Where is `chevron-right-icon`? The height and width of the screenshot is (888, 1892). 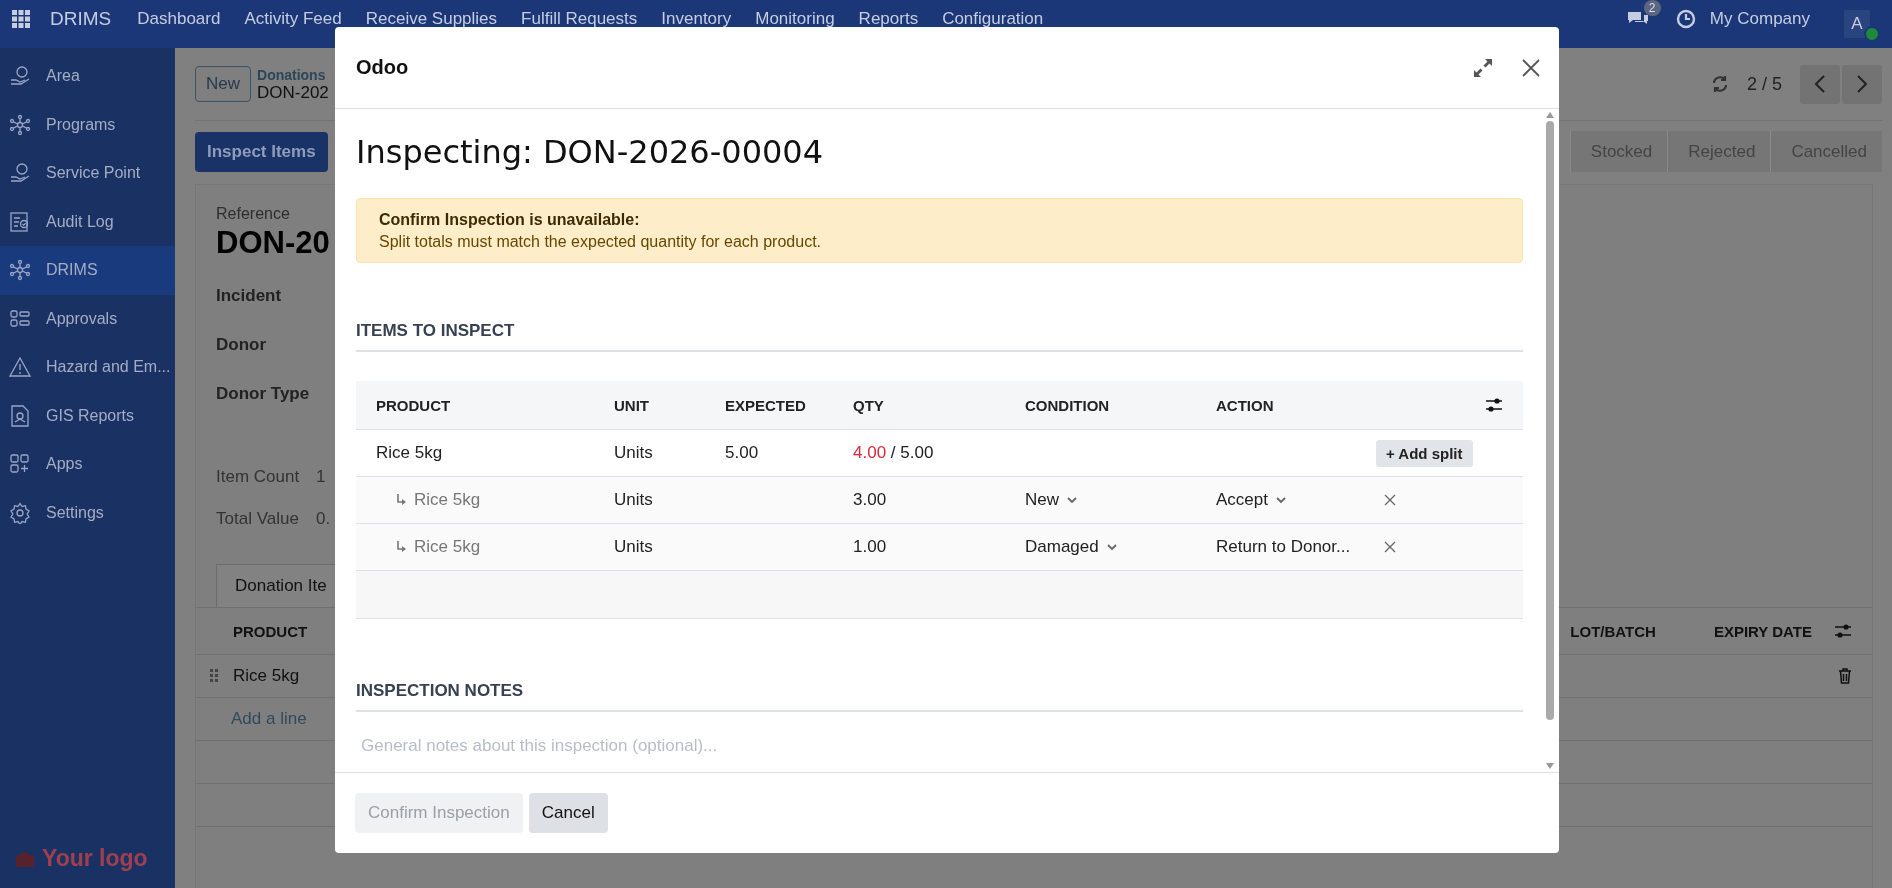 chevron-right-icon is located at coordinates (1862, 84).